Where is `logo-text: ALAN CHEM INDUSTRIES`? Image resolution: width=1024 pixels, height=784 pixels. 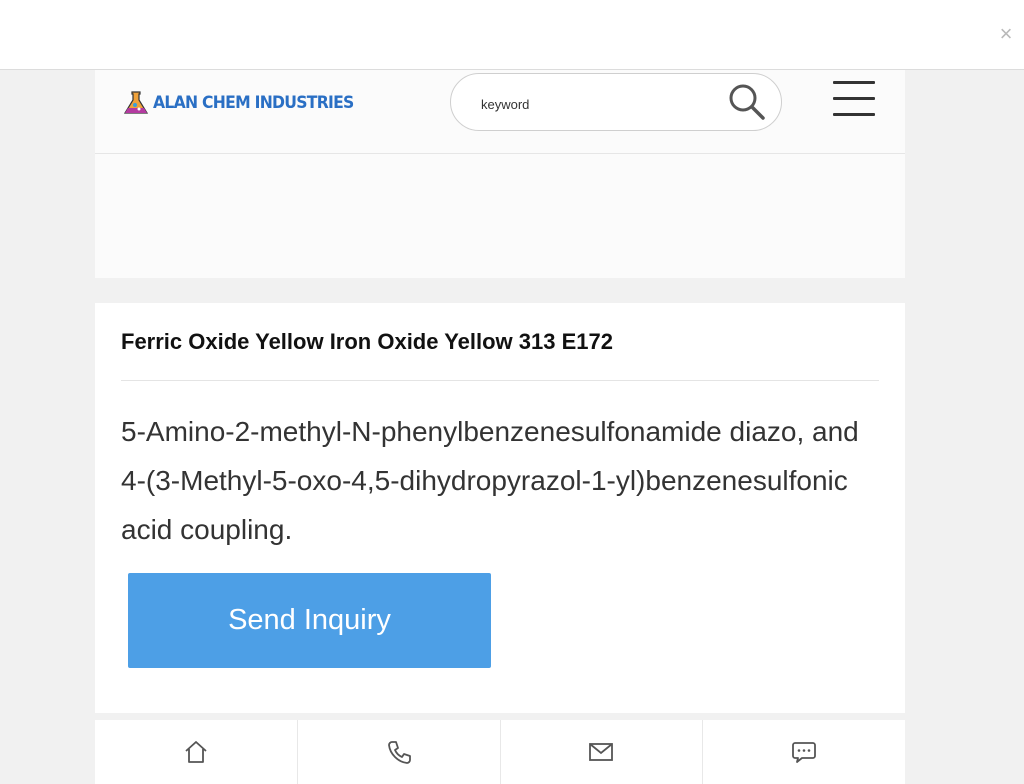
logo-text: ALAN CHEM INDUSTRIES is located at coordinates (253, 103).